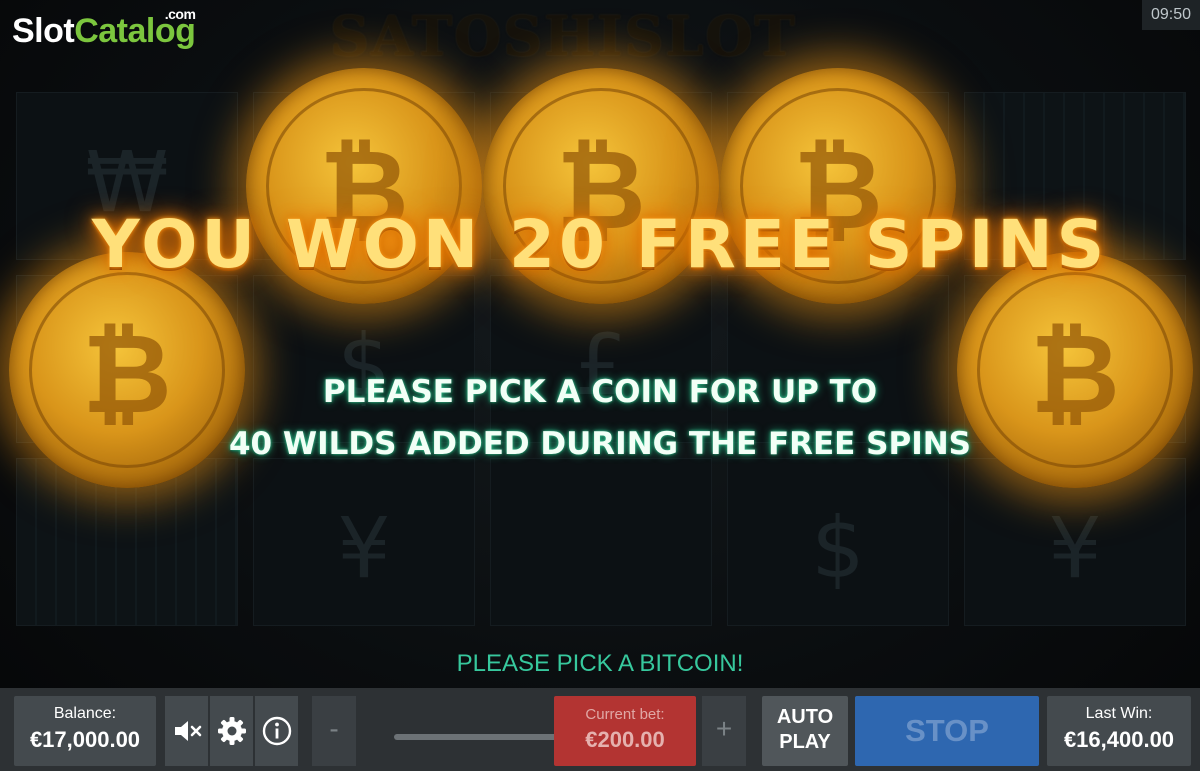  I want to click on status-message: PLEASE PICK A BITCOIN!, so click(600, 663).